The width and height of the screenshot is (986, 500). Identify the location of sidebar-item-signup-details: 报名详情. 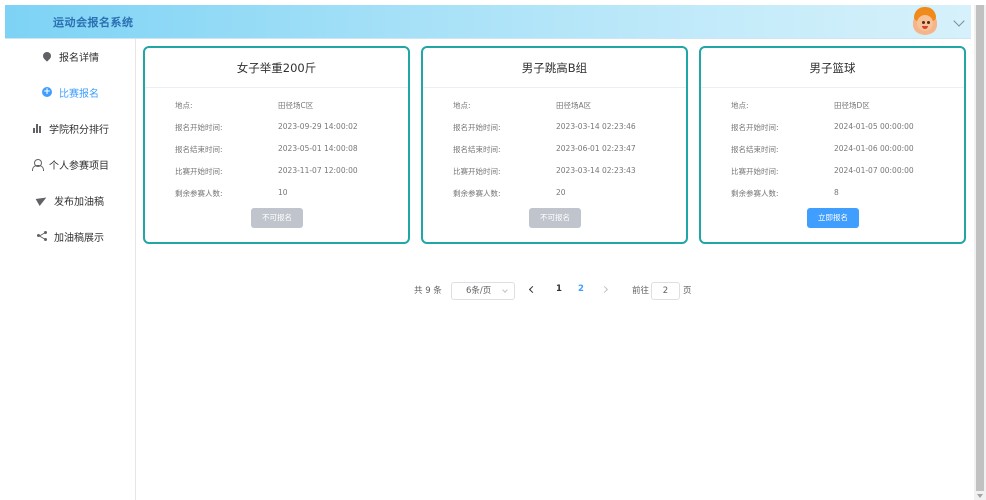
(70, 56).